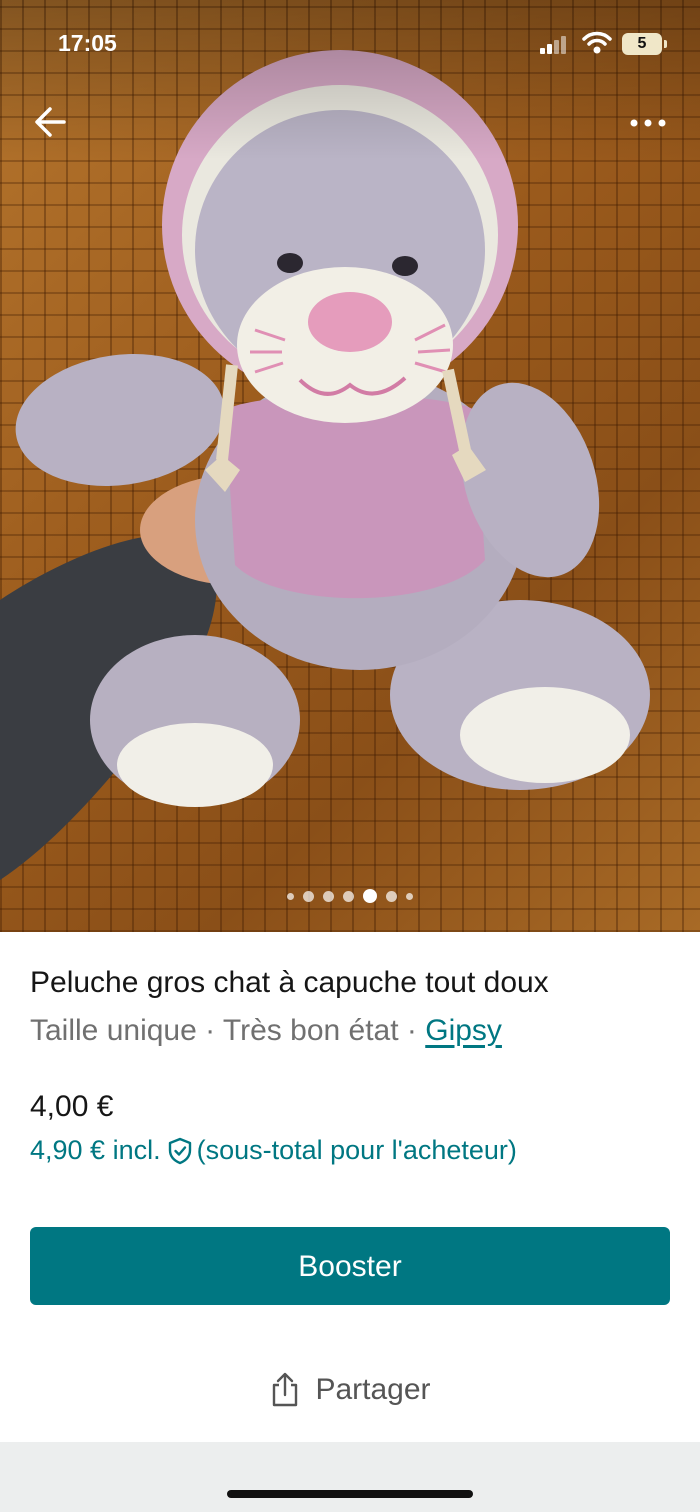 This screenshot has width=700, height=1512. Describe the element at coordinates (373, 1389) in the screenshot. I see `share-label: Partager` at that location.